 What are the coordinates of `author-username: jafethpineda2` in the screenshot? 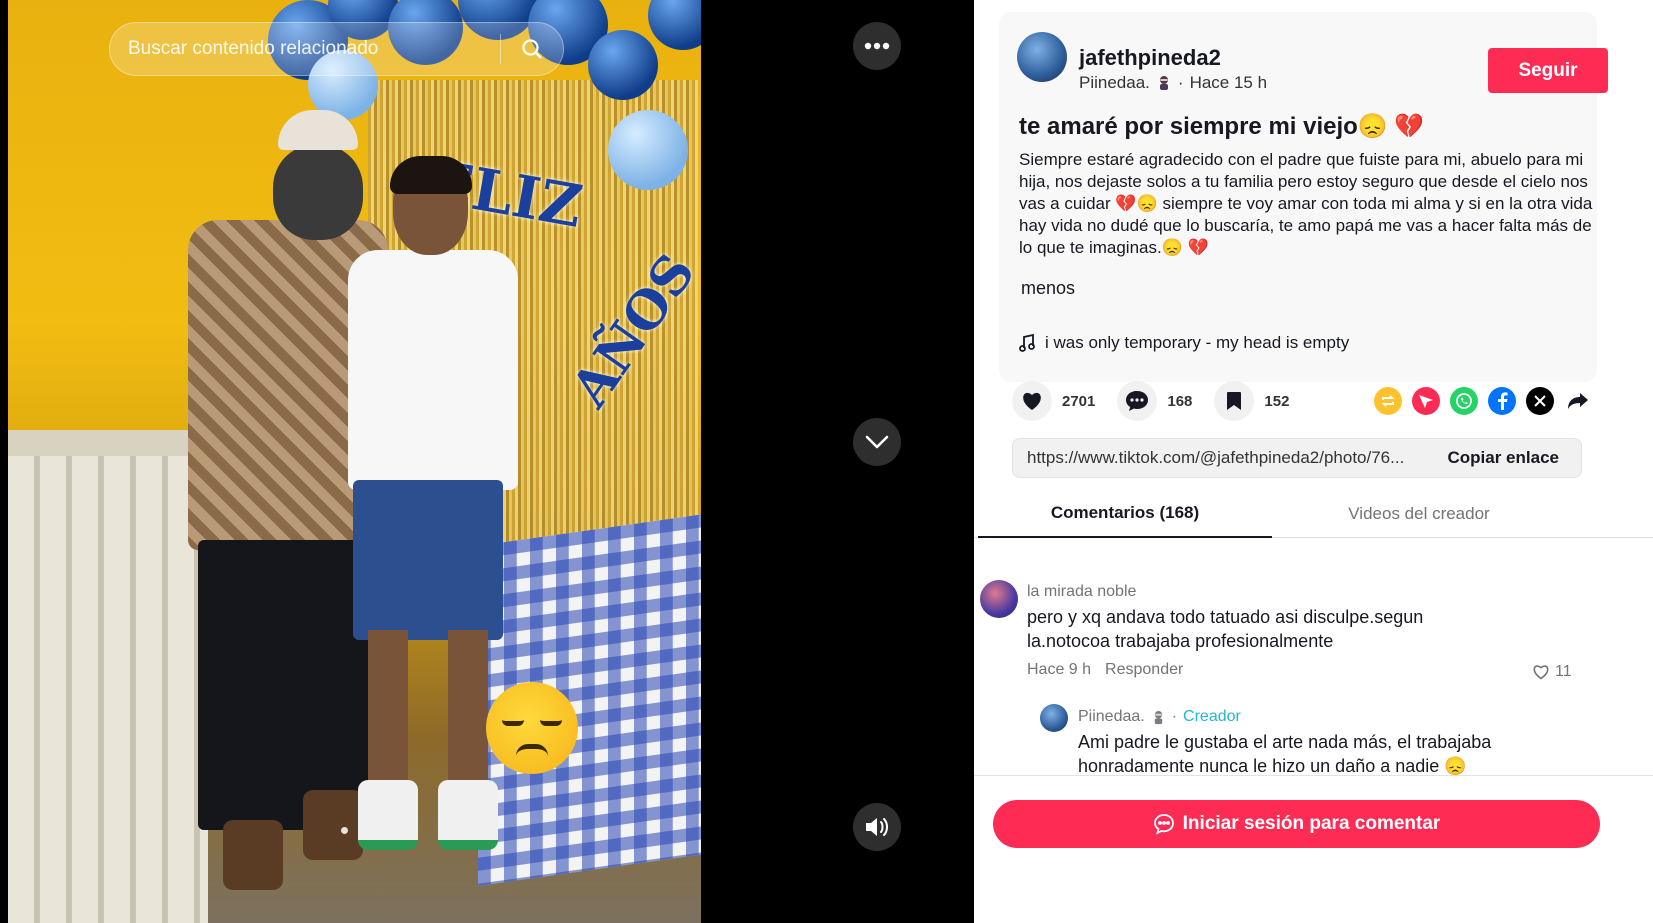 It's located at (1150, 58).